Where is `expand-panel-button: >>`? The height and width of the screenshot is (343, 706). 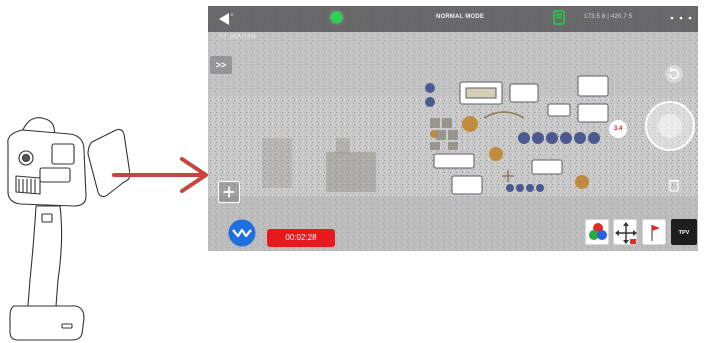
expand-panel-button: >> is located at coordinates (221, 65).